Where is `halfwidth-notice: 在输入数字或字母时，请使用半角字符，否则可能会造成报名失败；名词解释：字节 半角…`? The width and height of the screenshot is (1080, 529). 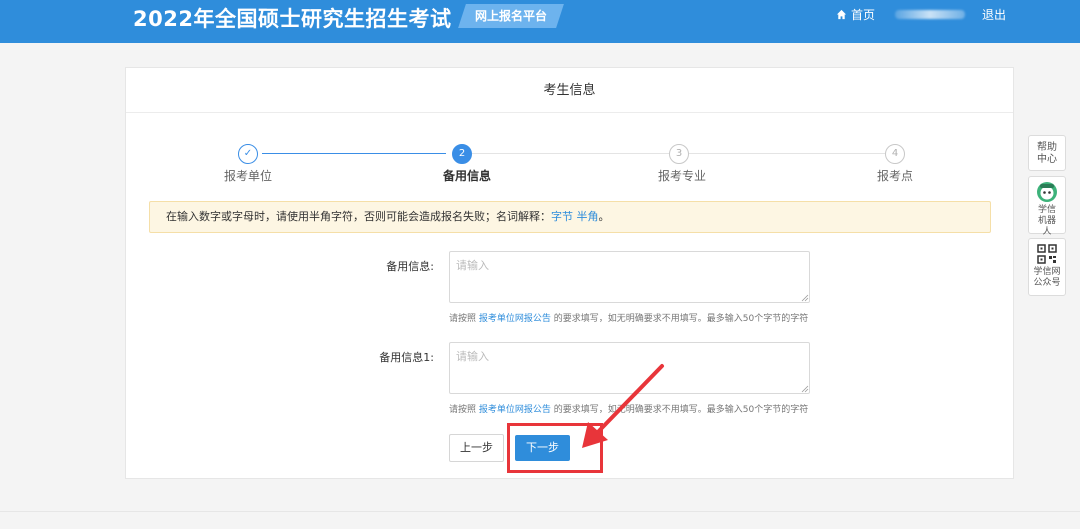 halfwidth-notice: 在输入数字或字母时，请使用半角字符，否则可能会造成报名失败；名词解释：字节 半角… is located at coordinates (570, 217).